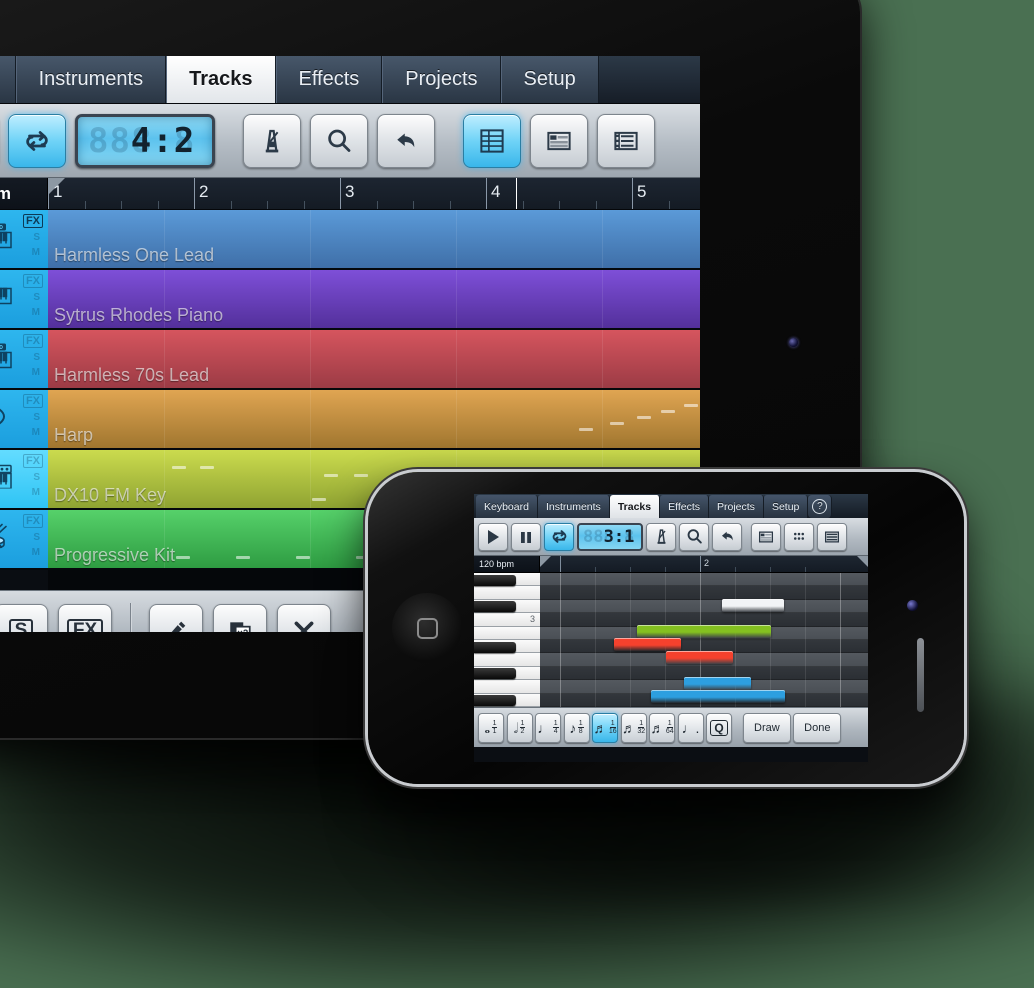 The height and width of the screenshot is (988, 1034). I want to click on tablet-tab-tracks: Tracks, so click(221, 79).